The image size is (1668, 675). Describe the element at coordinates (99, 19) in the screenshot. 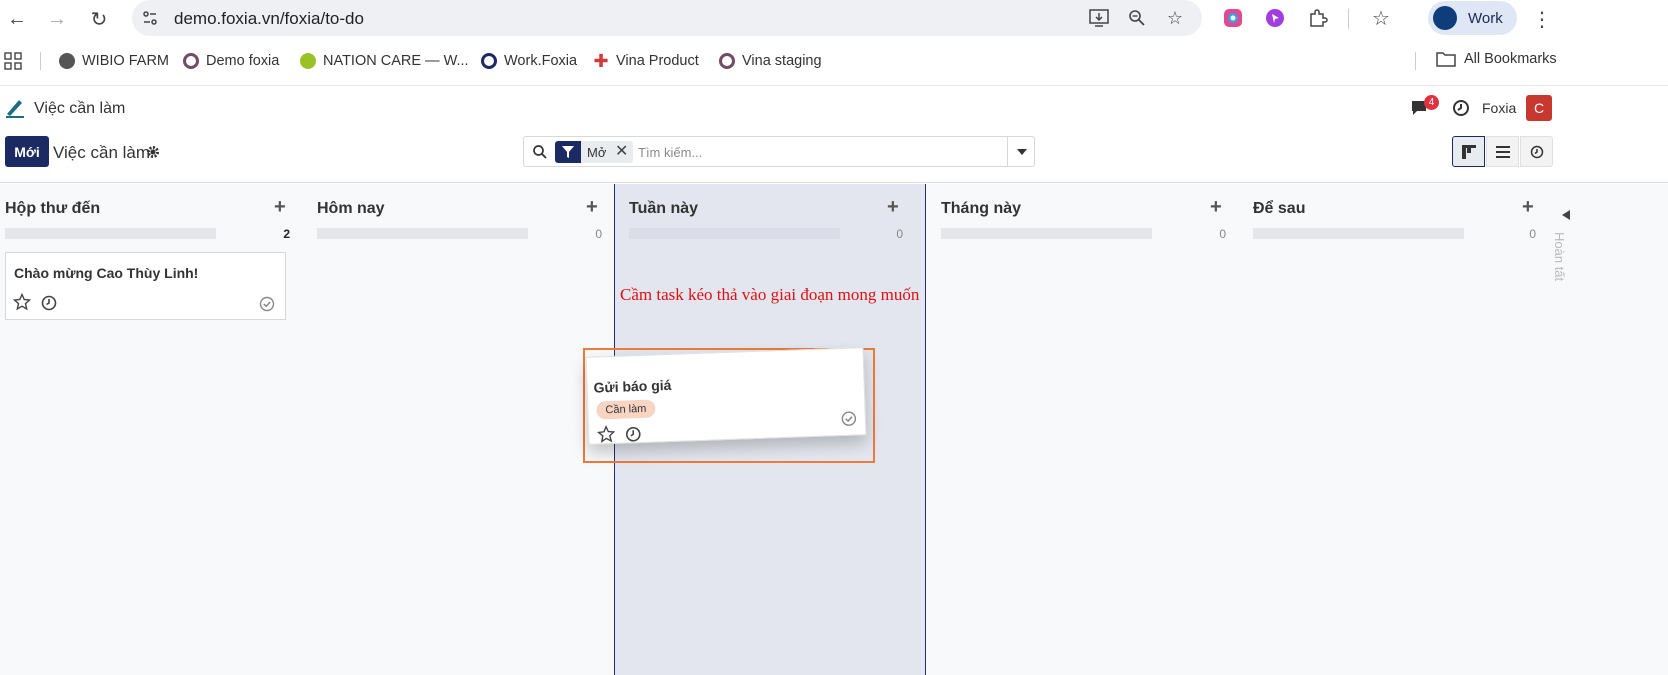

I see `reload-icon: ↻` at that location.